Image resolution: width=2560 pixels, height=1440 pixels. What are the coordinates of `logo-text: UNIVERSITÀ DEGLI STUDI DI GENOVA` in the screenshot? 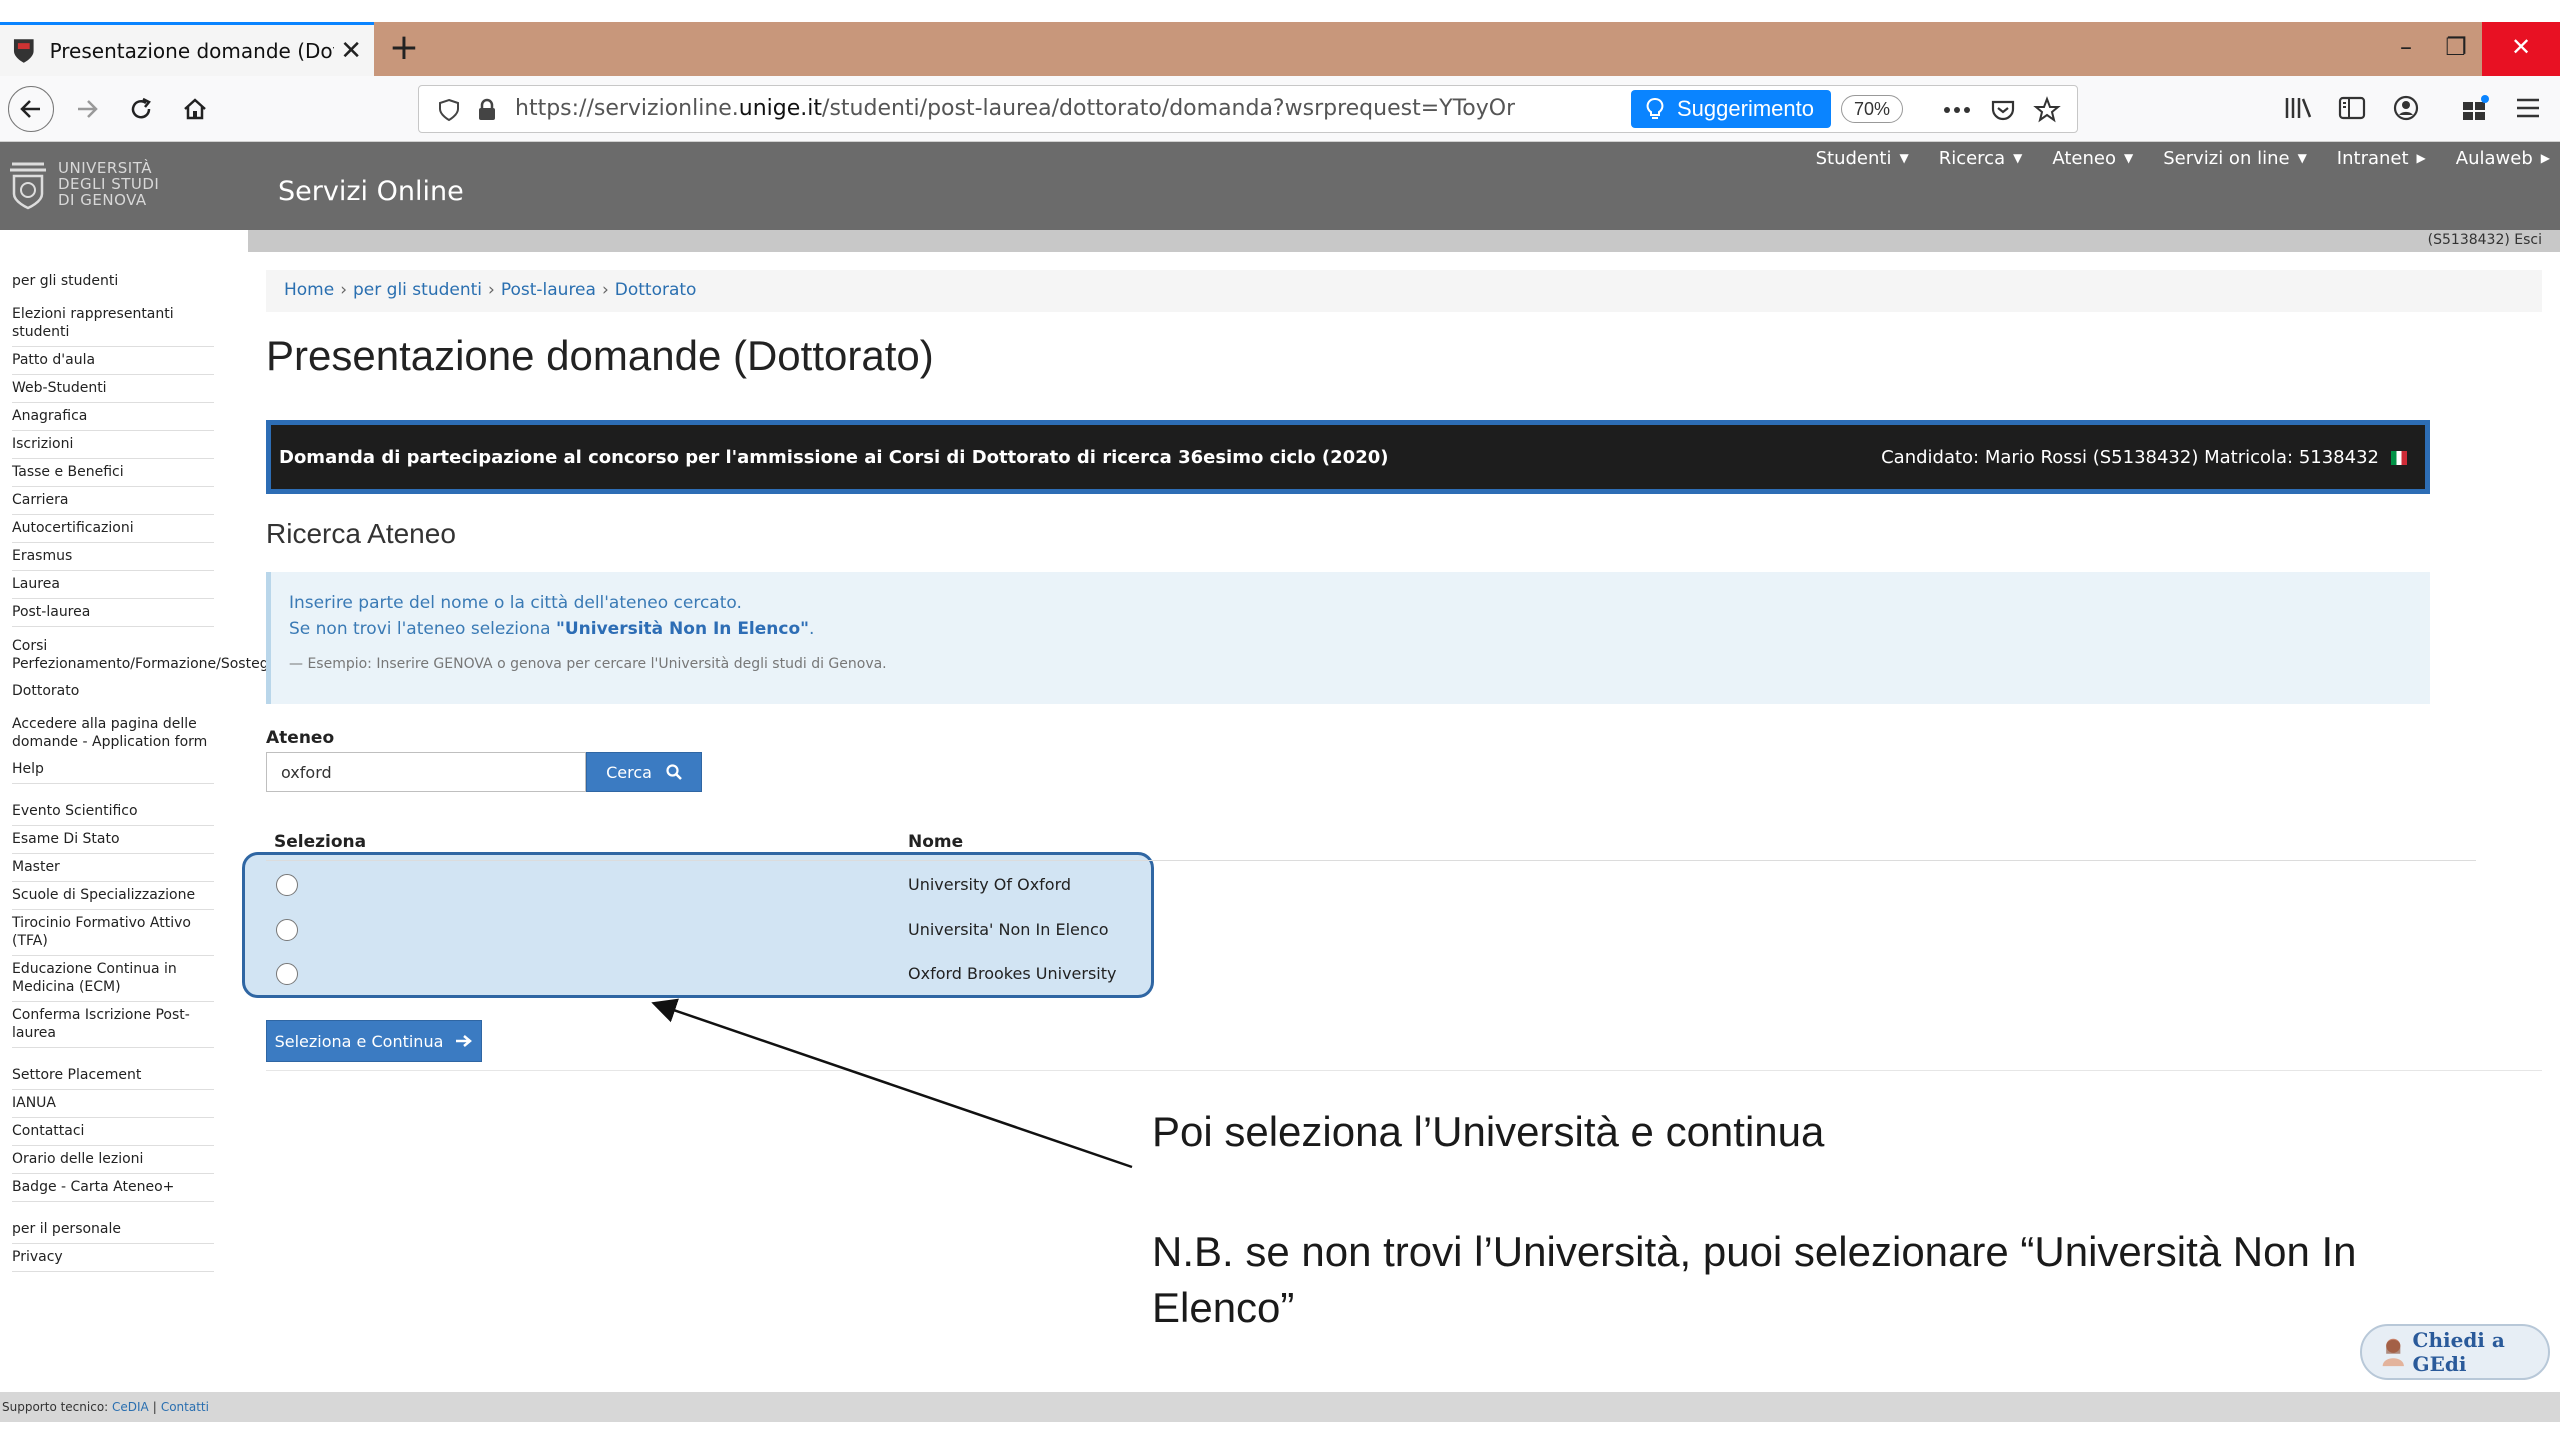 It's located at (109, 184).